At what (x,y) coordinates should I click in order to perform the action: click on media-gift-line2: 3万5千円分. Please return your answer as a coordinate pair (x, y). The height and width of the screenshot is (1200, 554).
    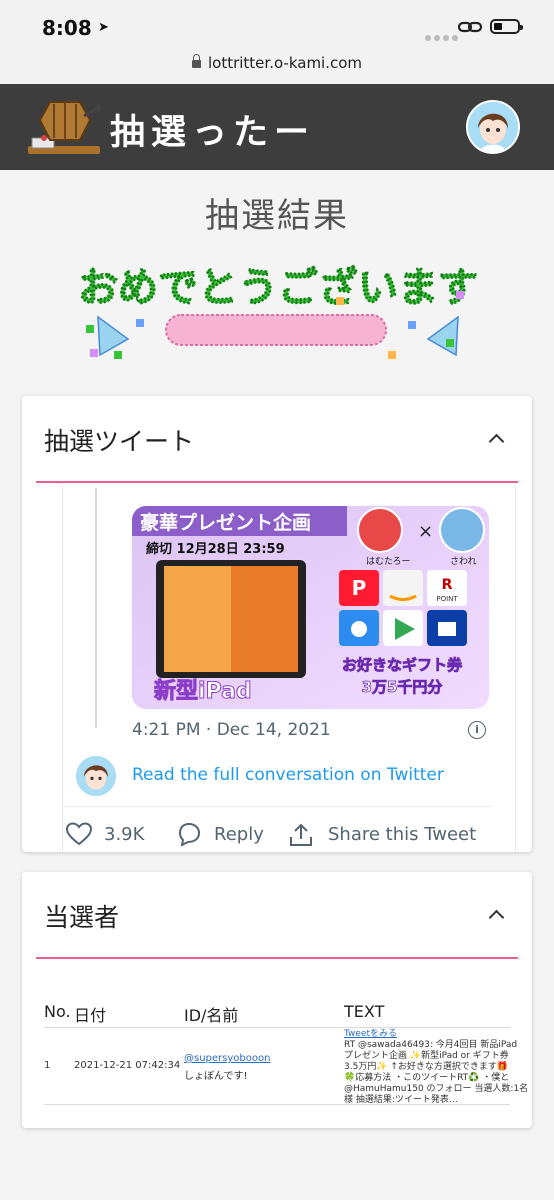
    Looking at the image, I should click on (402, 687).